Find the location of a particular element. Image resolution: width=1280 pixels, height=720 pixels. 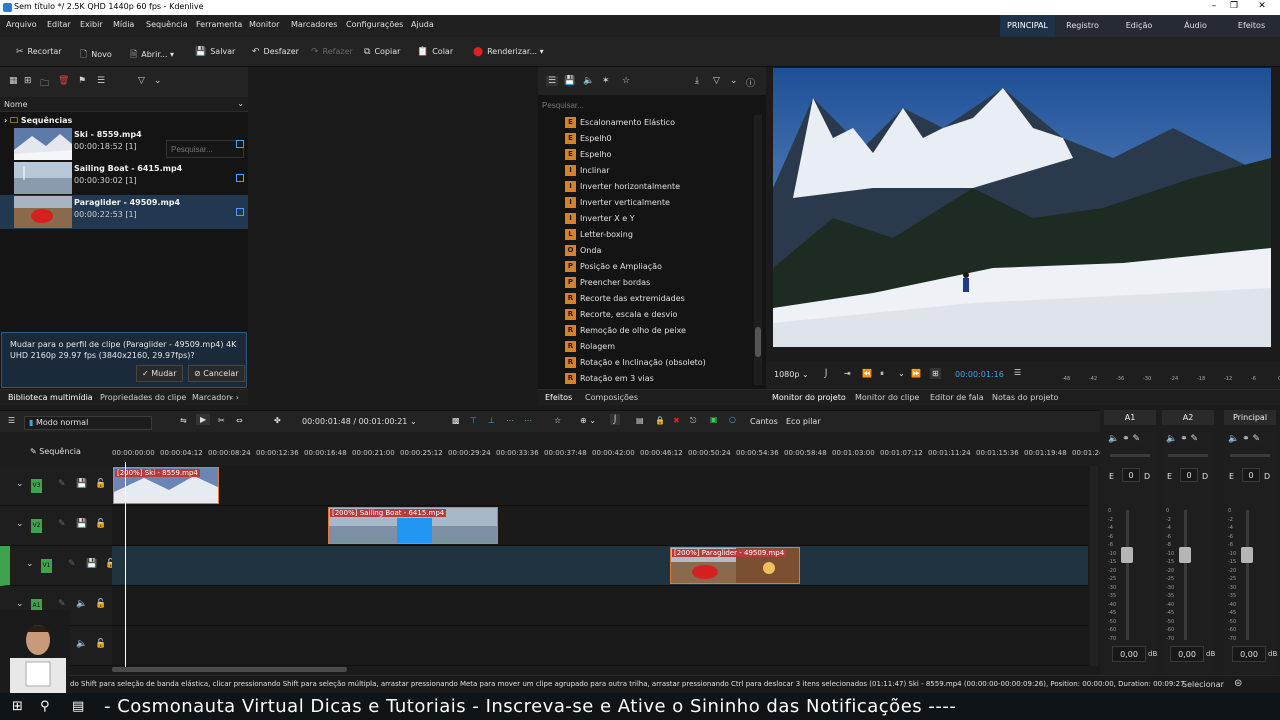

track-lane-v1 is located at coordinates (600, 566).